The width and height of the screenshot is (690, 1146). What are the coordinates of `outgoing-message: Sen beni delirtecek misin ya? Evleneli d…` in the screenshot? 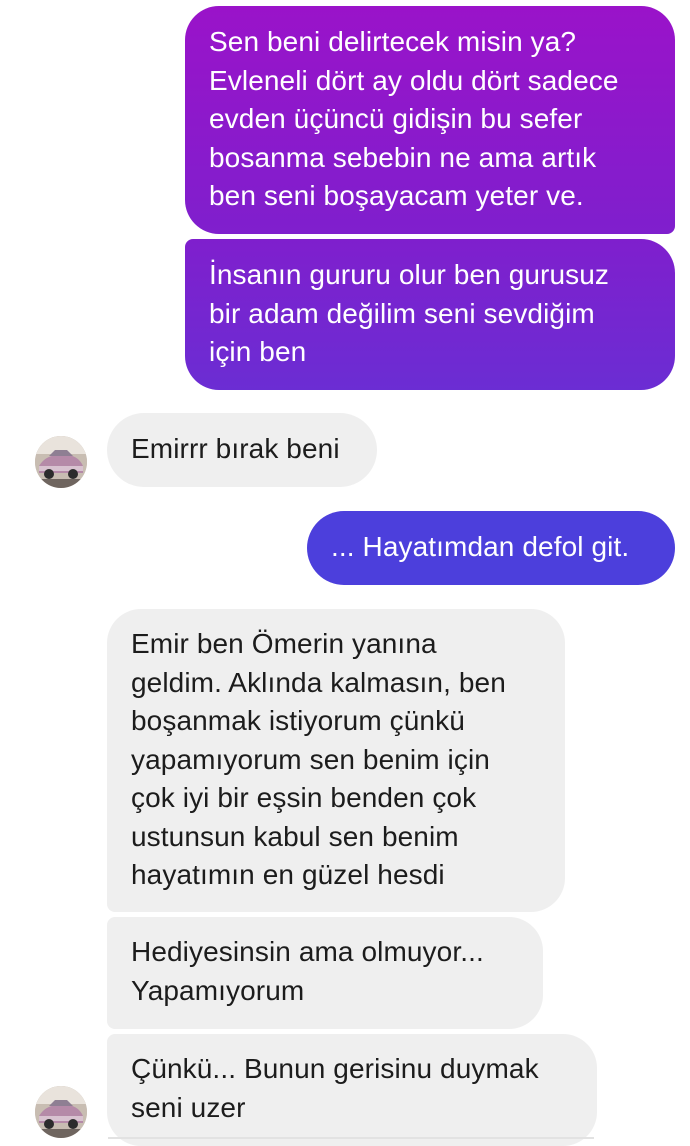 It's located at (430, 120).